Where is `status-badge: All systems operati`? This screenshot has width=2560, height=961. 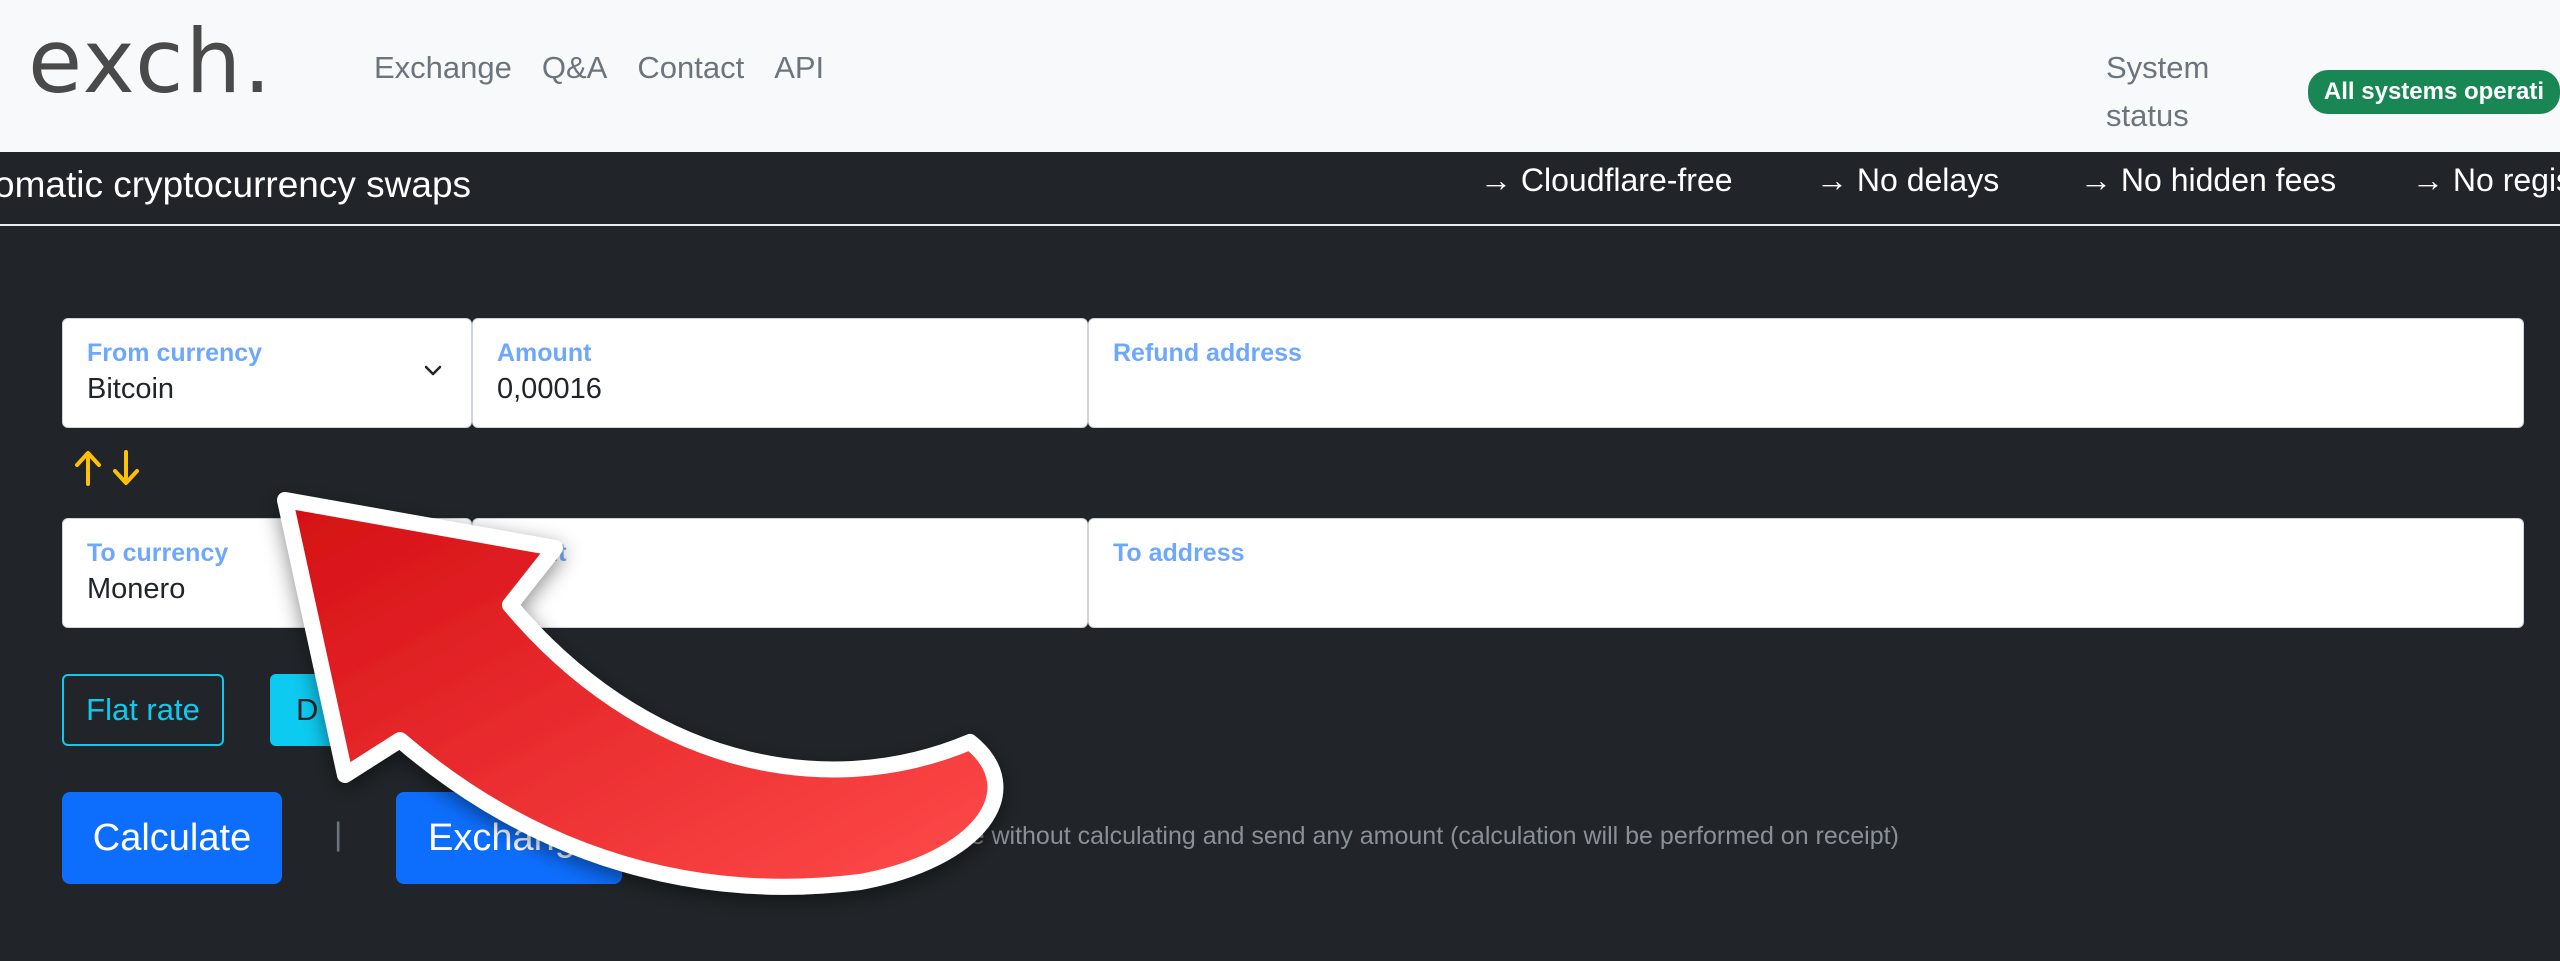 status-badge: All systems operati is located at coordinates (2433, 92).